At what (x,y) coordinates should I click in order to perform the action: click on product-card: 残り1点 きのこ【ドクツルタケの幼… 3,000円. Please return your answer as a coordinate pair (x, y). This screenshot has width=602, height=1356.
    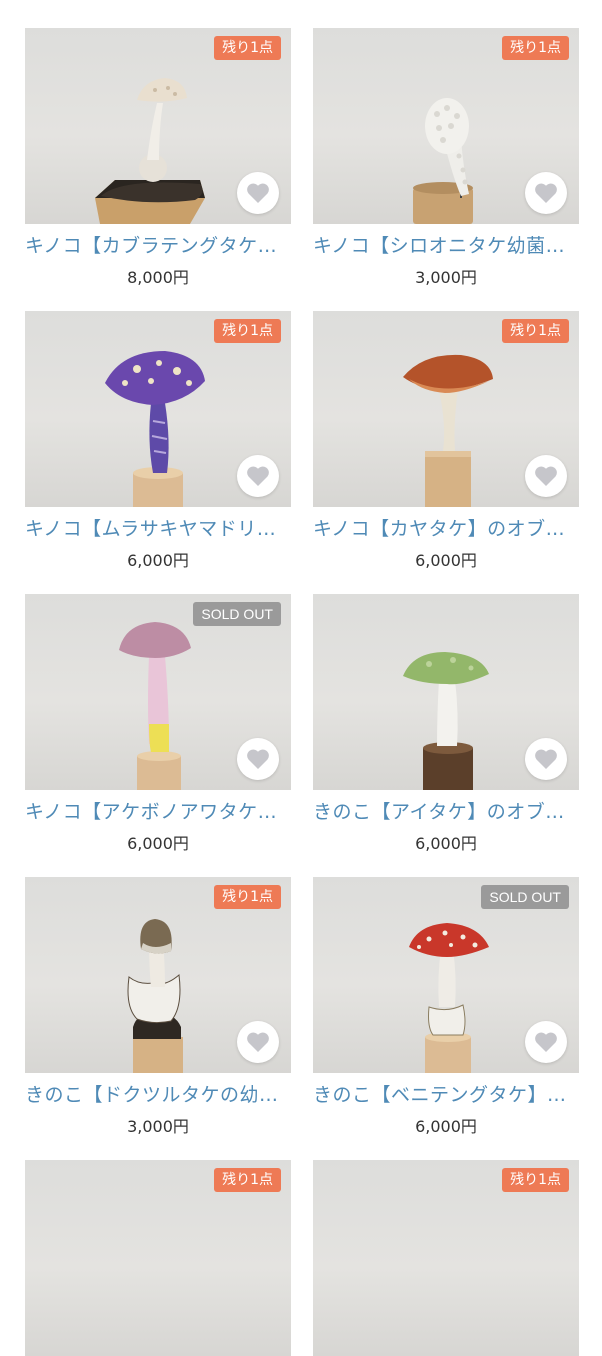
    Looking at the image, I should click on (158, 1007).